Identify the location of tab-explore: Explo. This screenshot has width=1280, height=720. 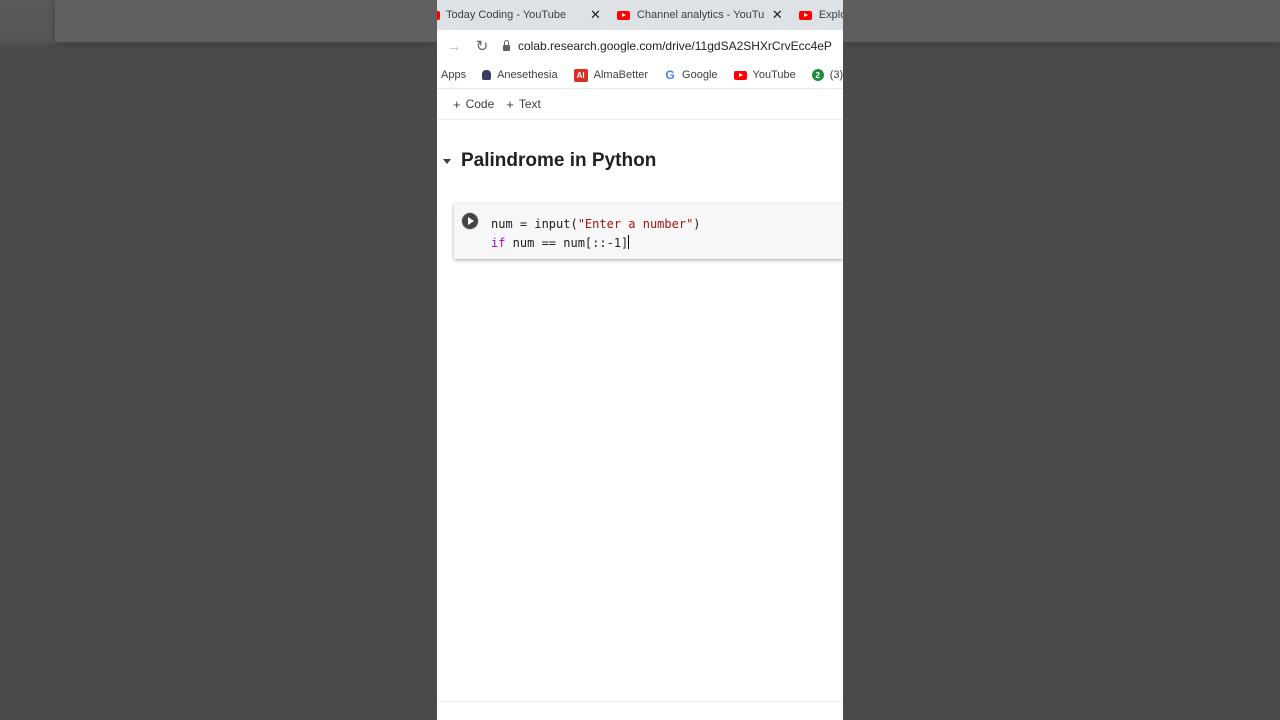
(820, 15).